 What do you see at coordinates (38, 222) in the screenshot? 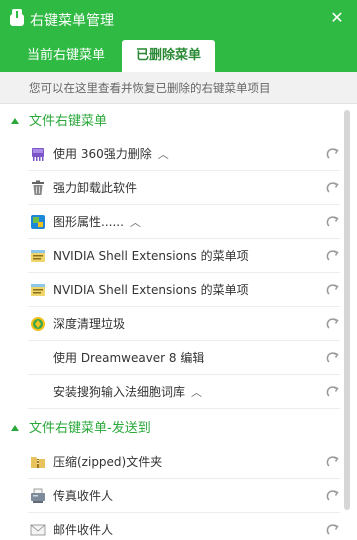
I see `graphics-icon` at bounding box center [38, 222].